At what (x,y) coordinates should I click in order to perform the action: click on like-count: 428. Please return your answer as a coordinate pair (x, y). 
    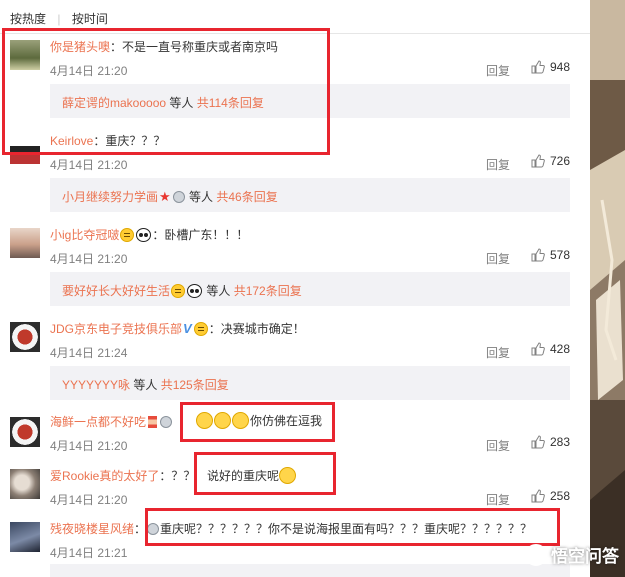
    Looking at the image, I should click on (559, 349).